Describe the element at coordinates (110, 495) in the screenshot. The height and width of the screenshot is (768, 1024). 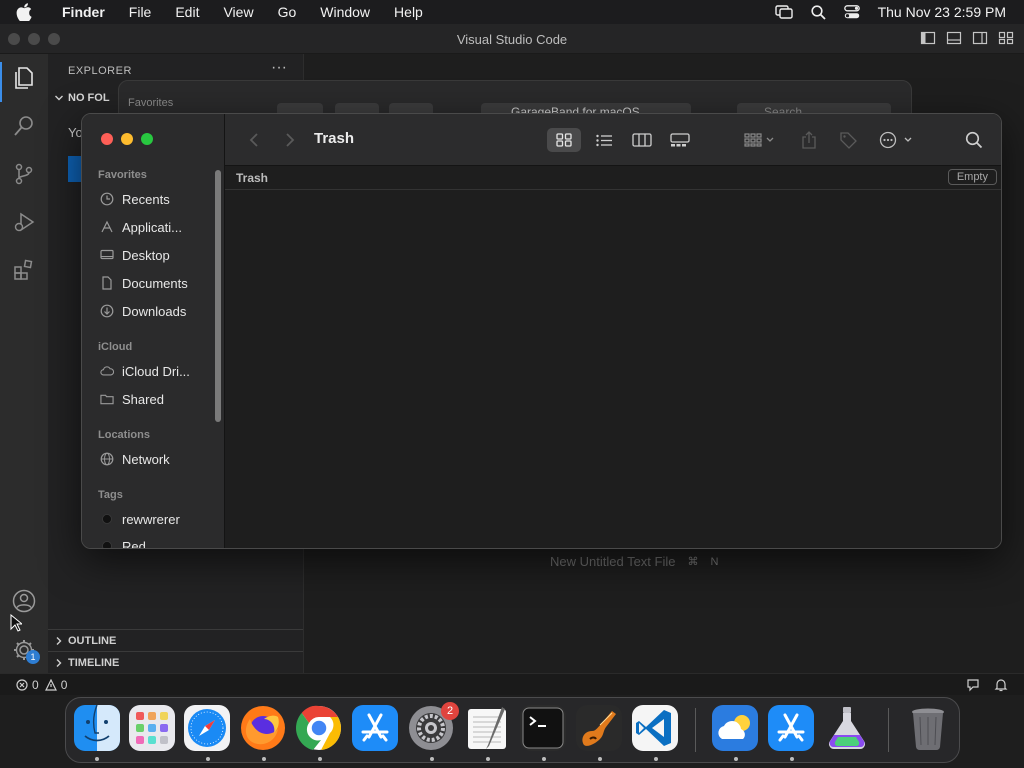
I see `tags-section-label: Tags` at that location.